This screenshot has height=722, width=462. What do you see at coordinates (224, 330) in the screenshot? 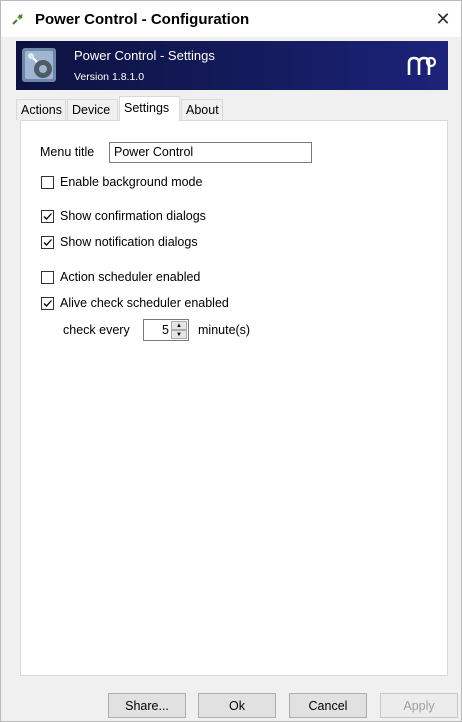
I see `minutes-label: minute(s)` at bounding box center [224, 330].